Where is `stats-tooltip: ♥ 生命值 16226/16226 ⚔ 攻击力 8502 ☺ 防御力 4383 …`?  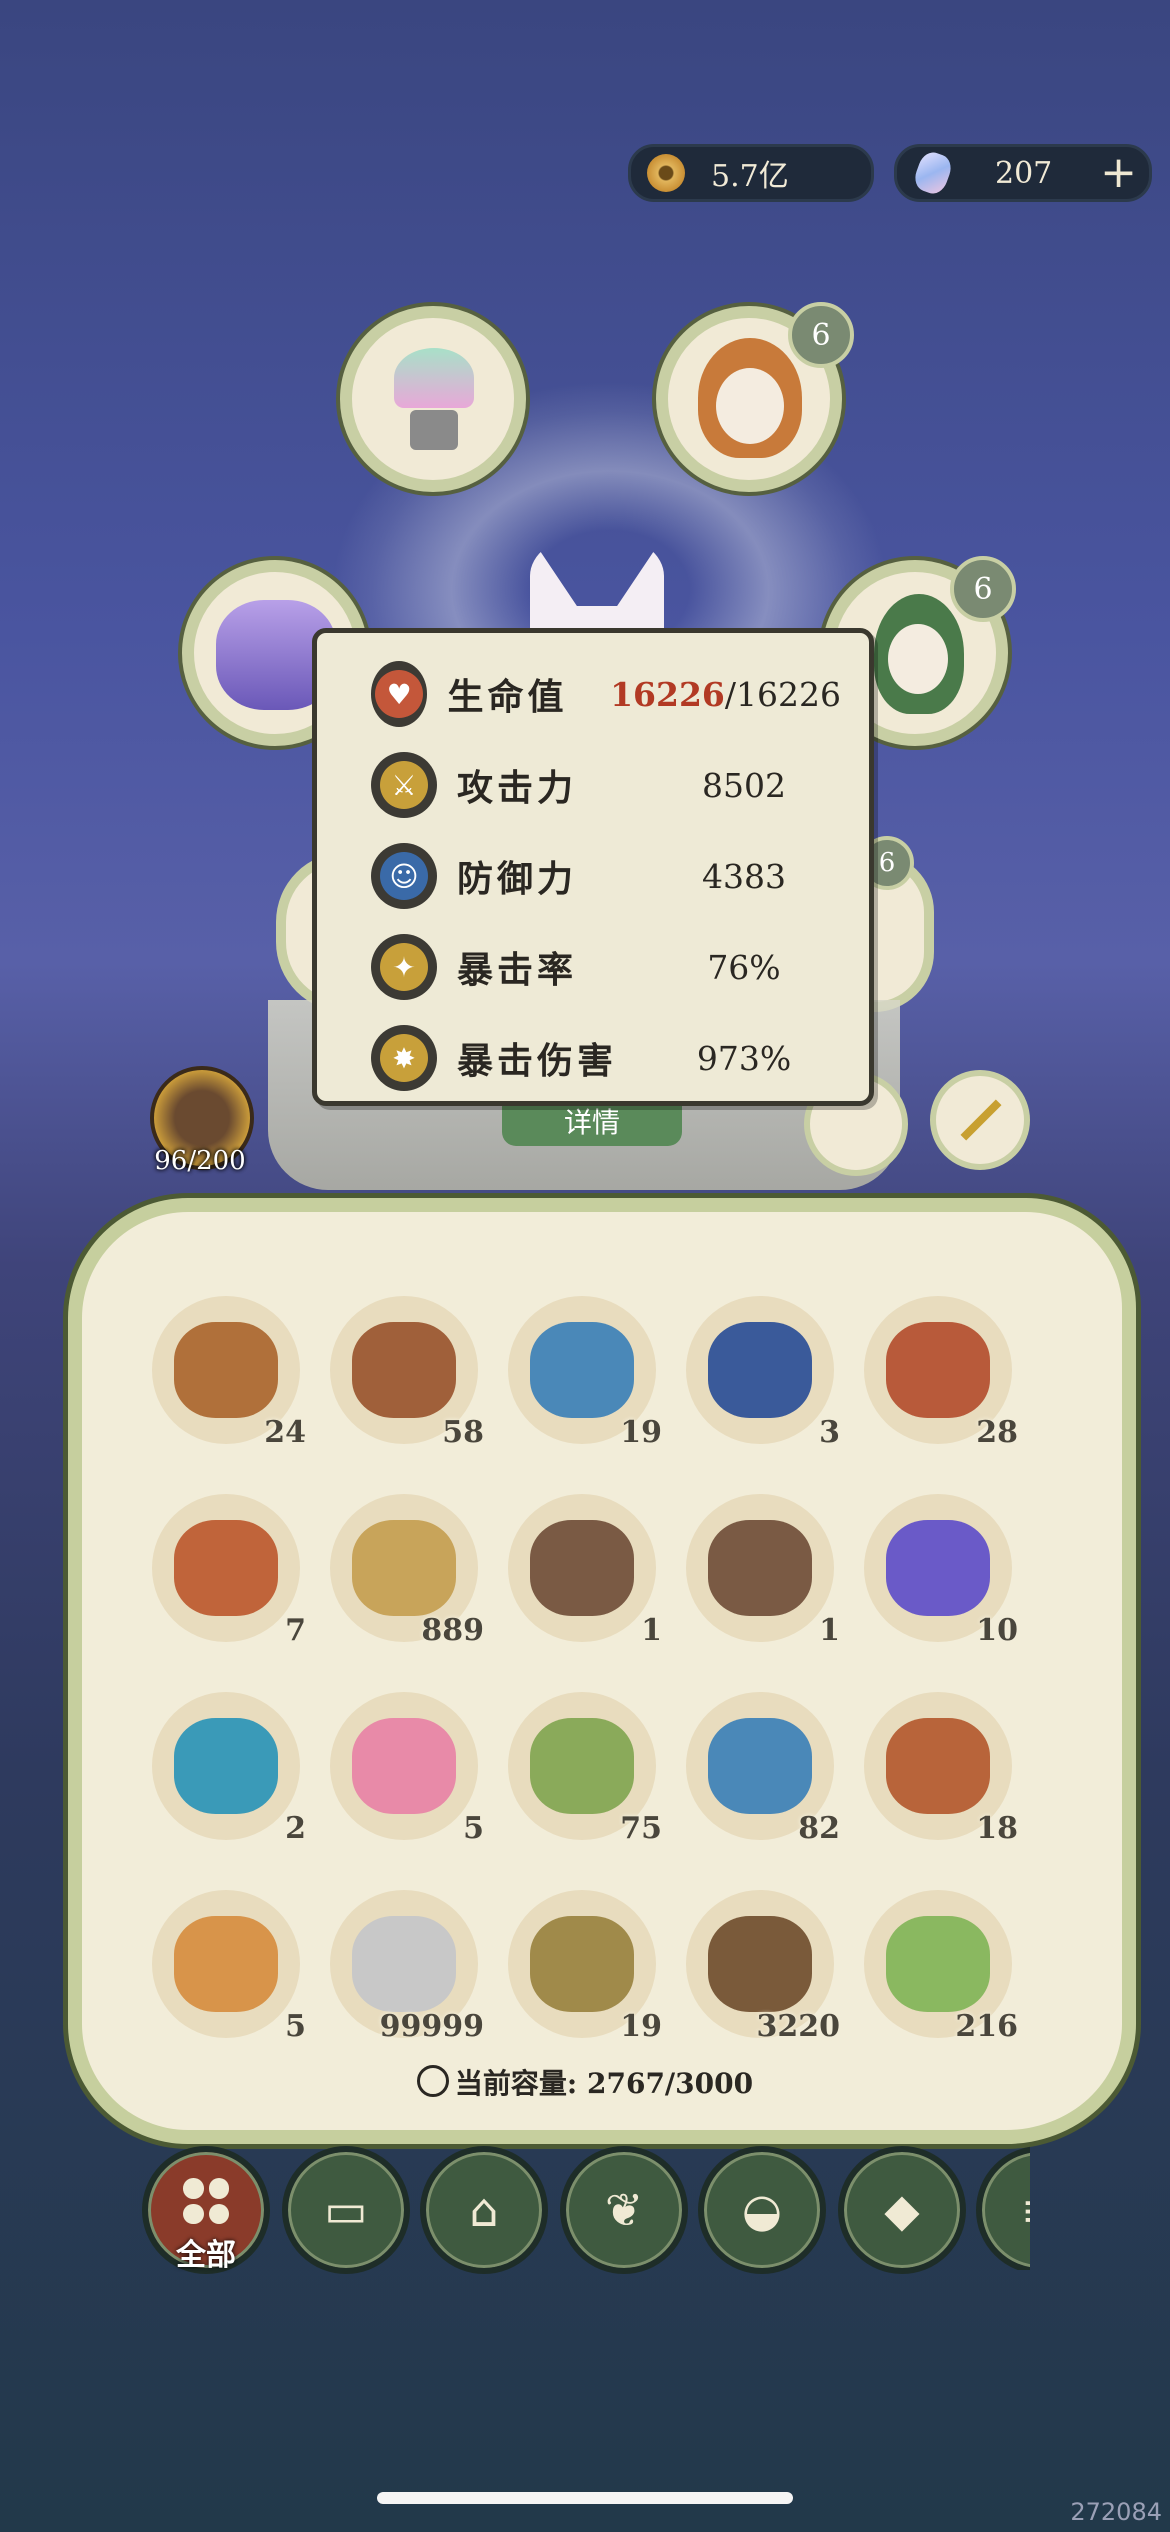 stats-tooltip: ♥ 生命值 16226/16226 ⚔ 攻击力 8502 ☺ 防御力 4383 … is located at coordinates (593, 867).